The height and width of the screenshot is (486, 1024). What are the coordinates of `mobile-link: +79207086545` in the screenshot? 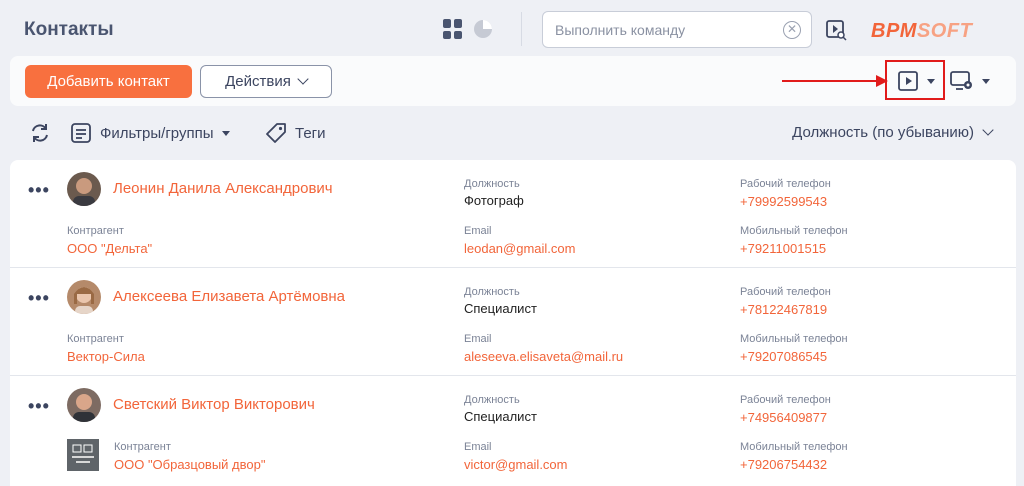 It's located at (783, 356).